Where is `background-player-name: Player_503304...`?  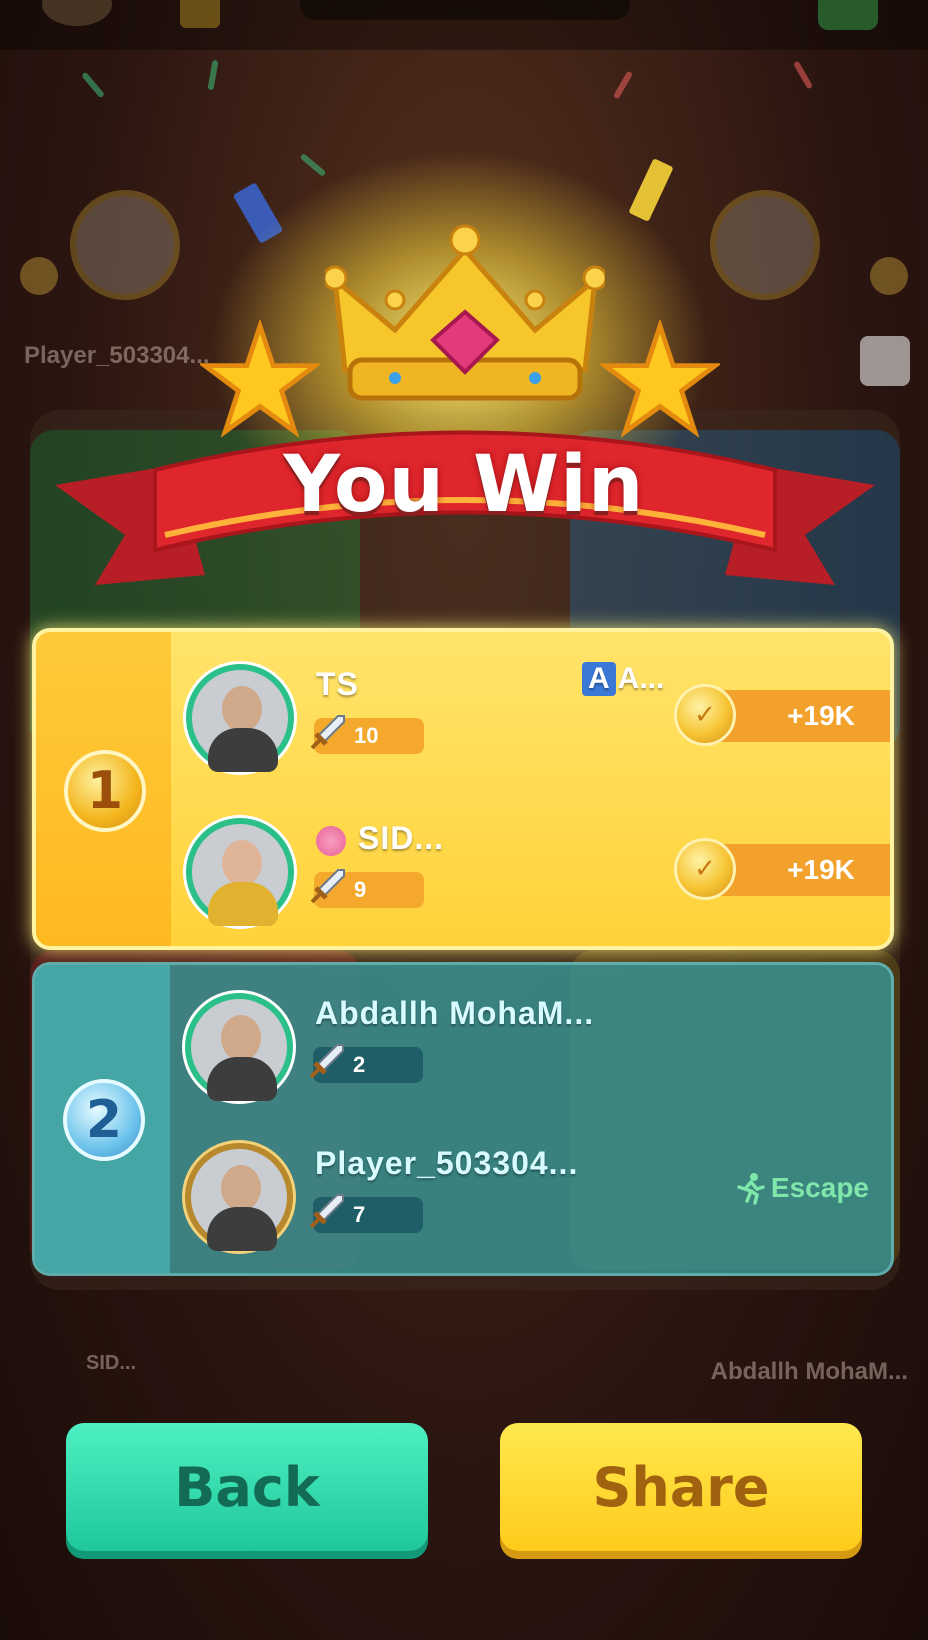
background-player-name: Player_503304... is located at coordinates (117, 355).